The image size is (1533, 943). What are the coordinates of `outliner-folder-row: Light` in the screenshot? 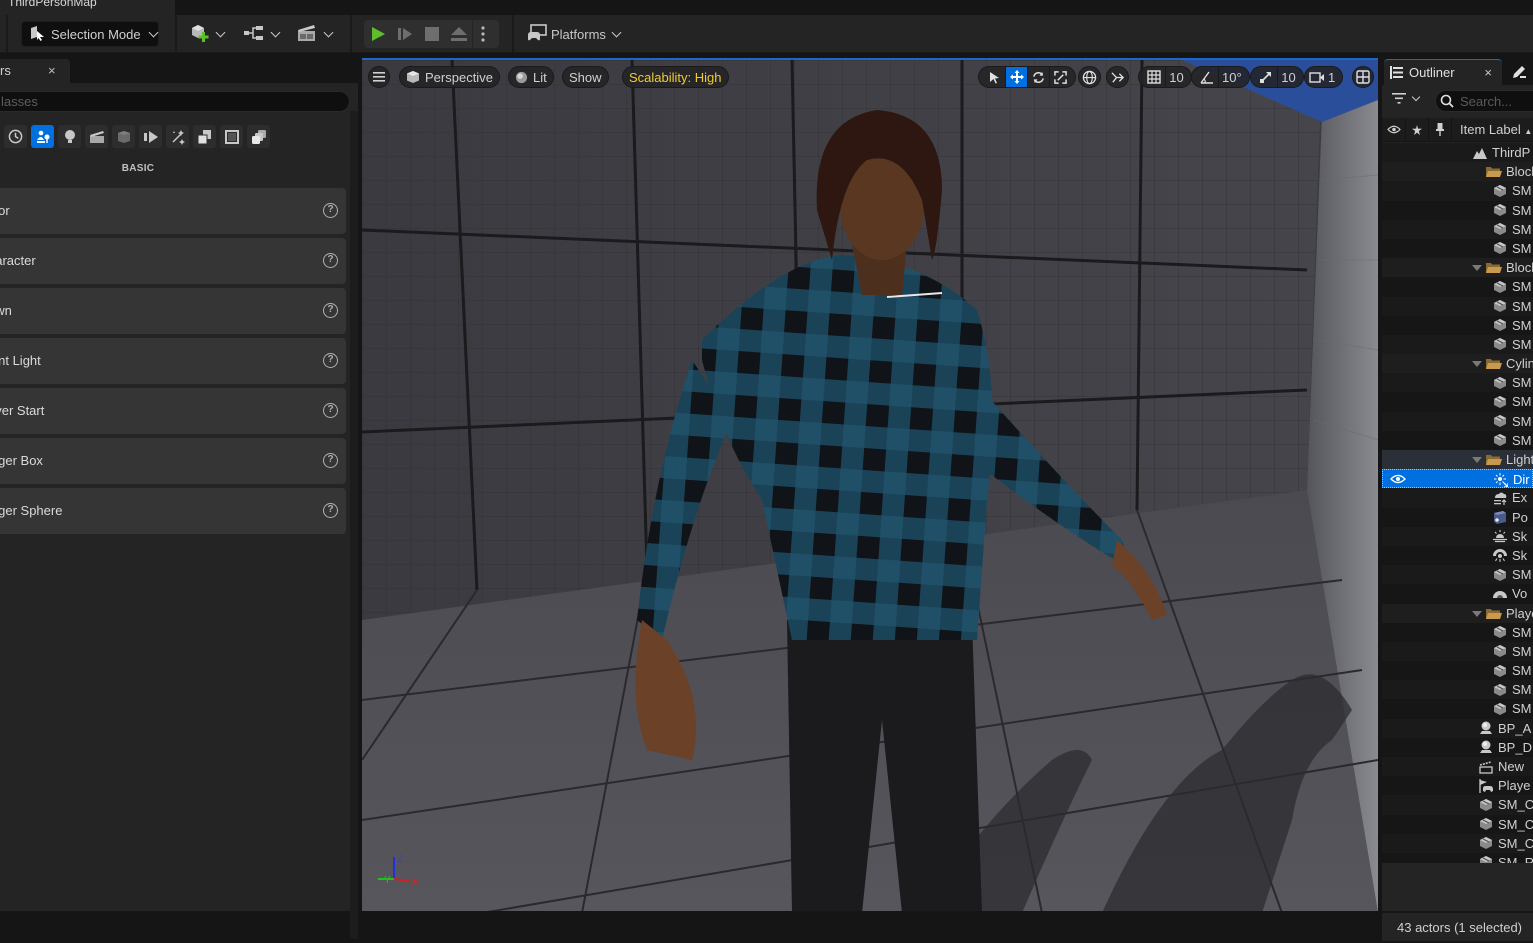 It's located at (1457, 460).